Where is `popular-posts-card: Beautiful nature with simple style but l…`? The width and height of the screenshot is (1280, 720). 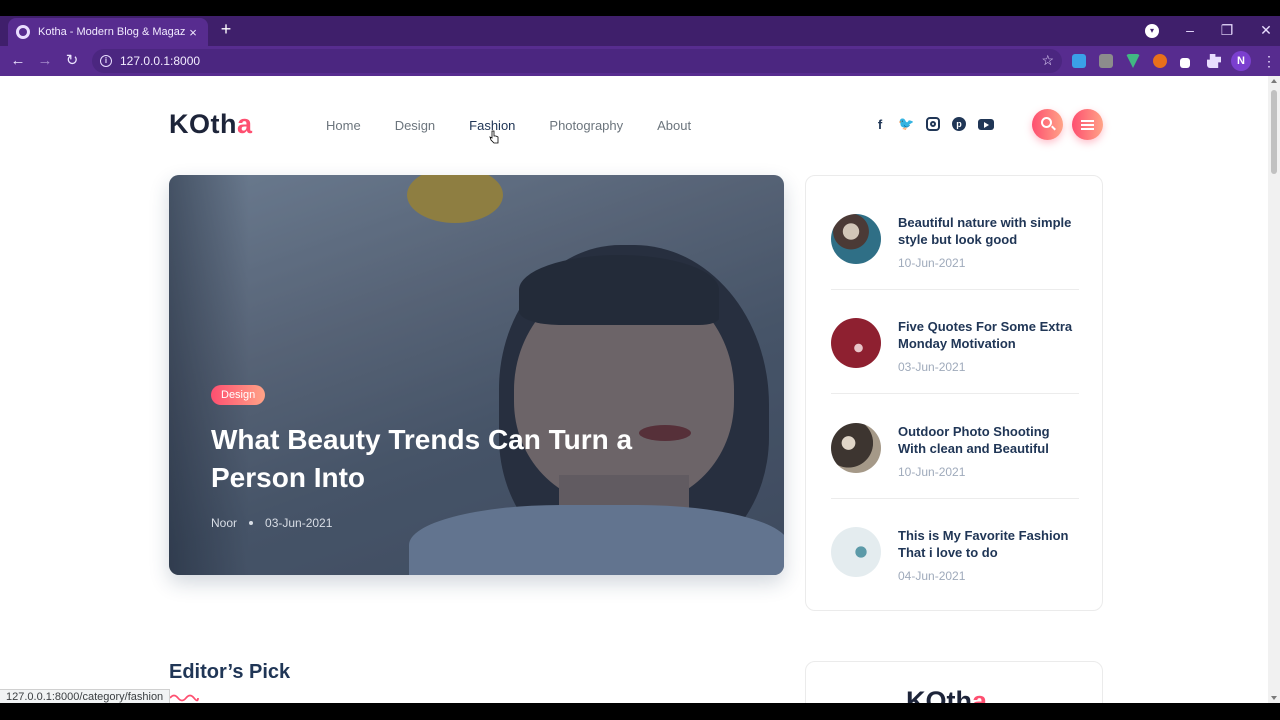 popular-posts-card: Beautiful nature with simple style but l… is located at coordinates (954, 393).